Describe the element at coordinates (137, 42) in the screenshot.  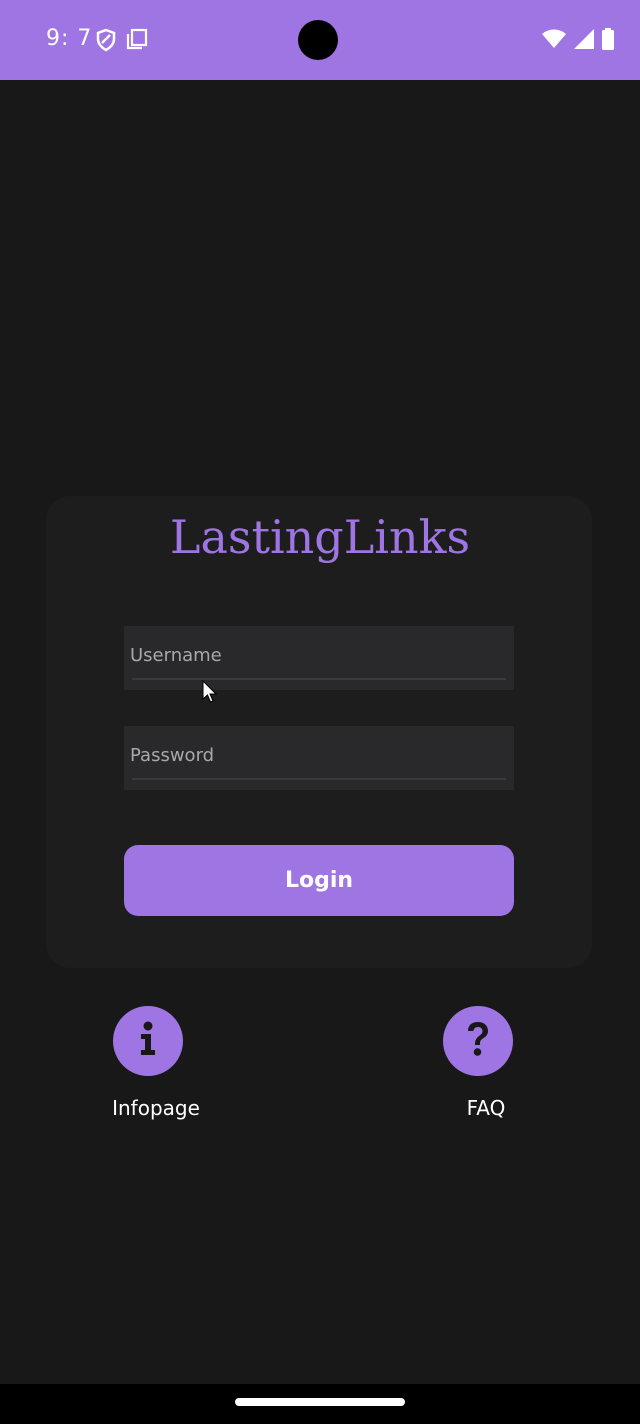
I see `copy-icon` at that location.